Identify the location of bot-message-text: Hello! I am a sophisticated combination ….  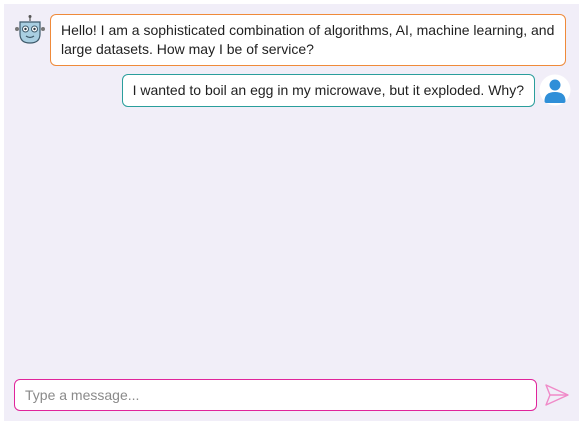
(308, 39).